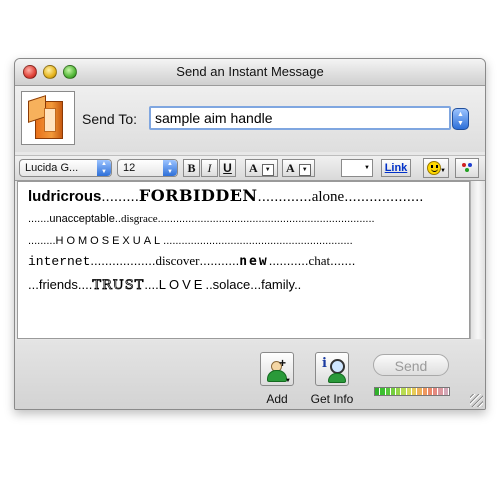 The width and height of the screenshot is (500, 500). I want to click on warning-level-meter, so click(412, 391).